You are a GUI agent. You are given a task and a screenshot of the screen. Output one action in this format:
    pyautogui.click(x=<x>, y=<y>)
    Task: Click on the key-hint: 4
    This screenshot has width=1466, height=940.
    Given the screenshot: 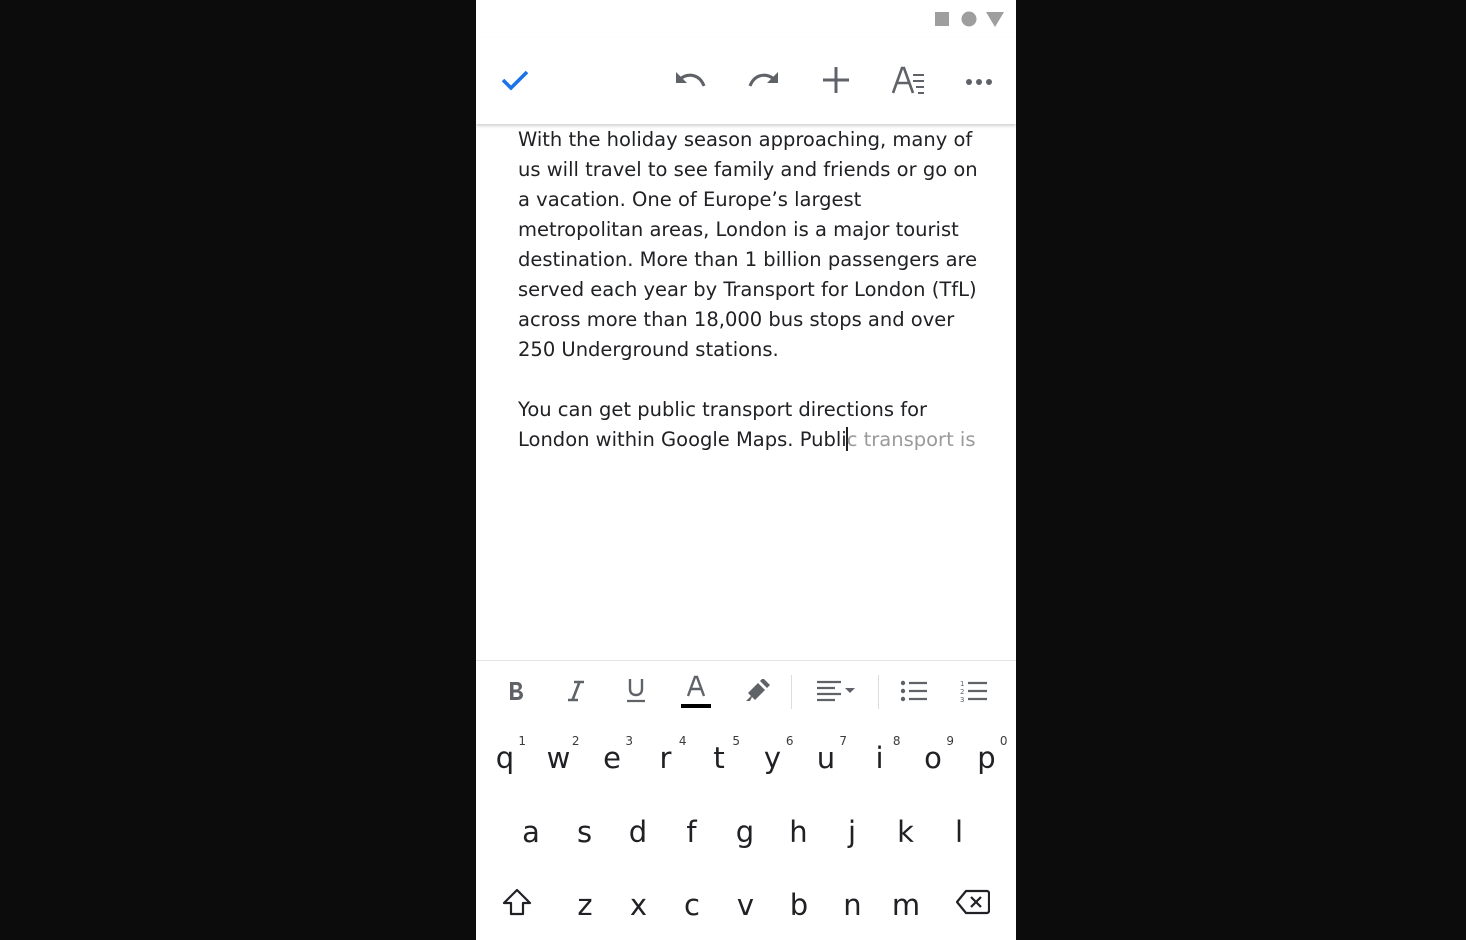 What is the action you would take?
    pyautogui.click(x=682, y=741)
    